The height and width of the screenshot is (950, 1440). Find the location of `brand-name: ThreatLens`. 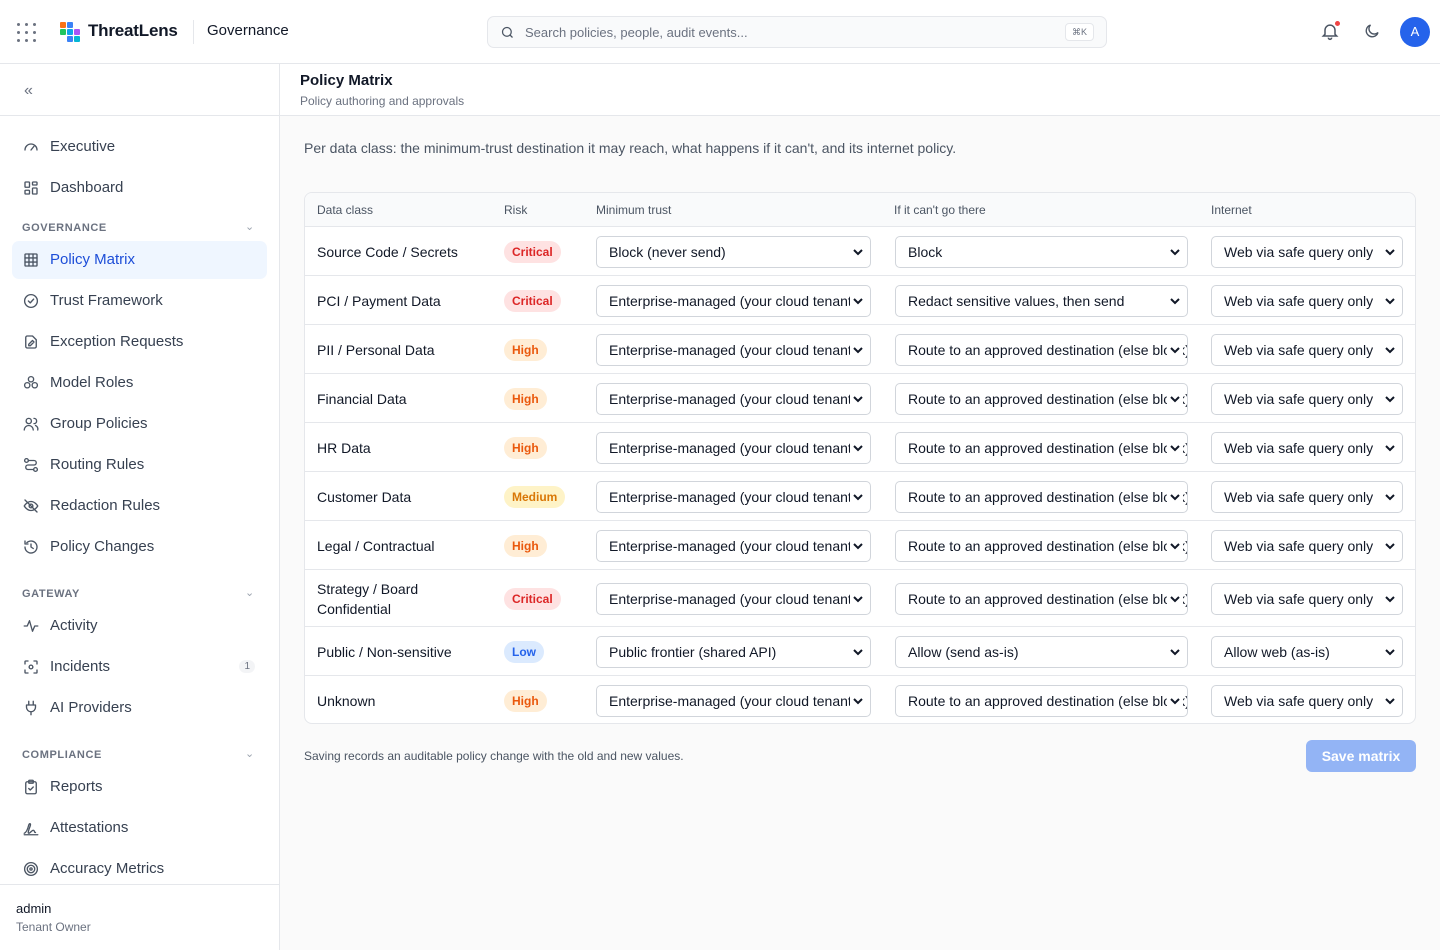

brand-name: ThreatLens is located at coordinates (133, 31).